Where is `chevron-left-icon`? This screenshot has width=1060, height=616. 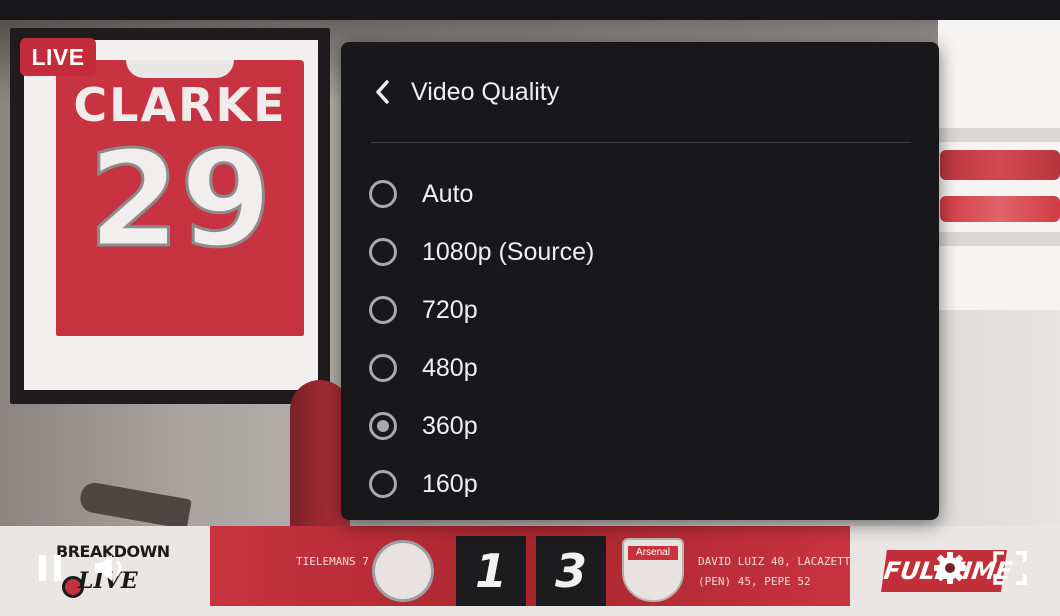
chevron-left-icon is located at coordinates (382, 92).